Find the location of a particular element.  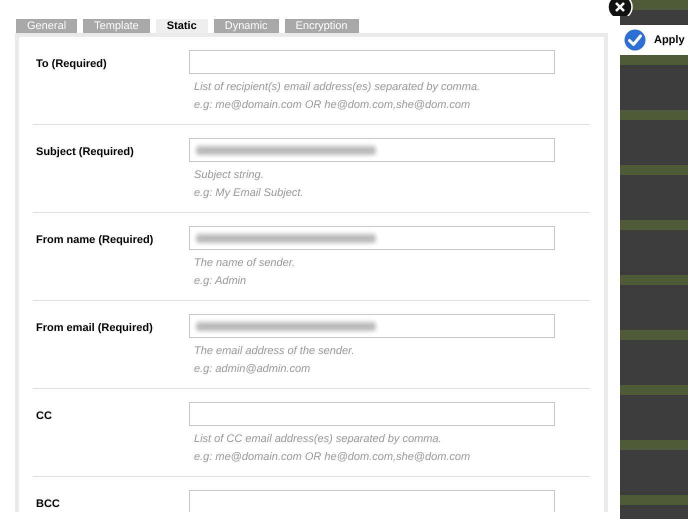

field-label: From email (Required) is located at coordinates (94, 328).